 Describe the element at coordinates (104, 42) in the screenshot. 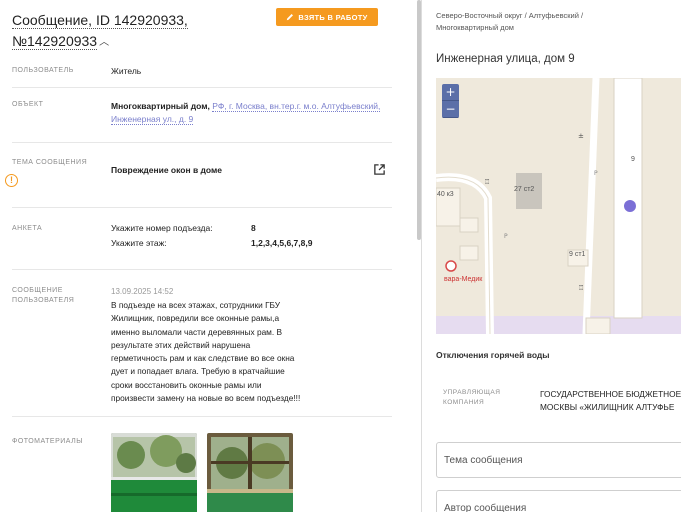

I see `chevron-up-icon: ︿` at that location.